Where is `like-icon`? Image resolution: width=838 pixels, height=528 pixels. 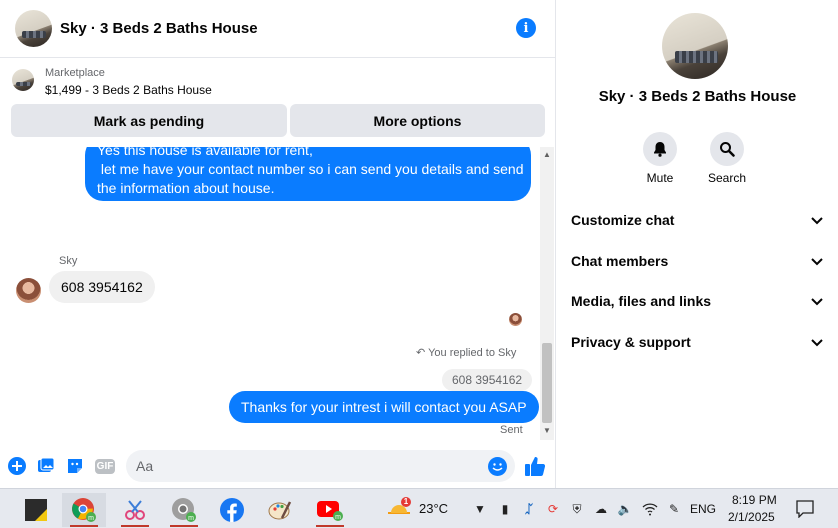
like-icon is located at coordinates (535, 466).